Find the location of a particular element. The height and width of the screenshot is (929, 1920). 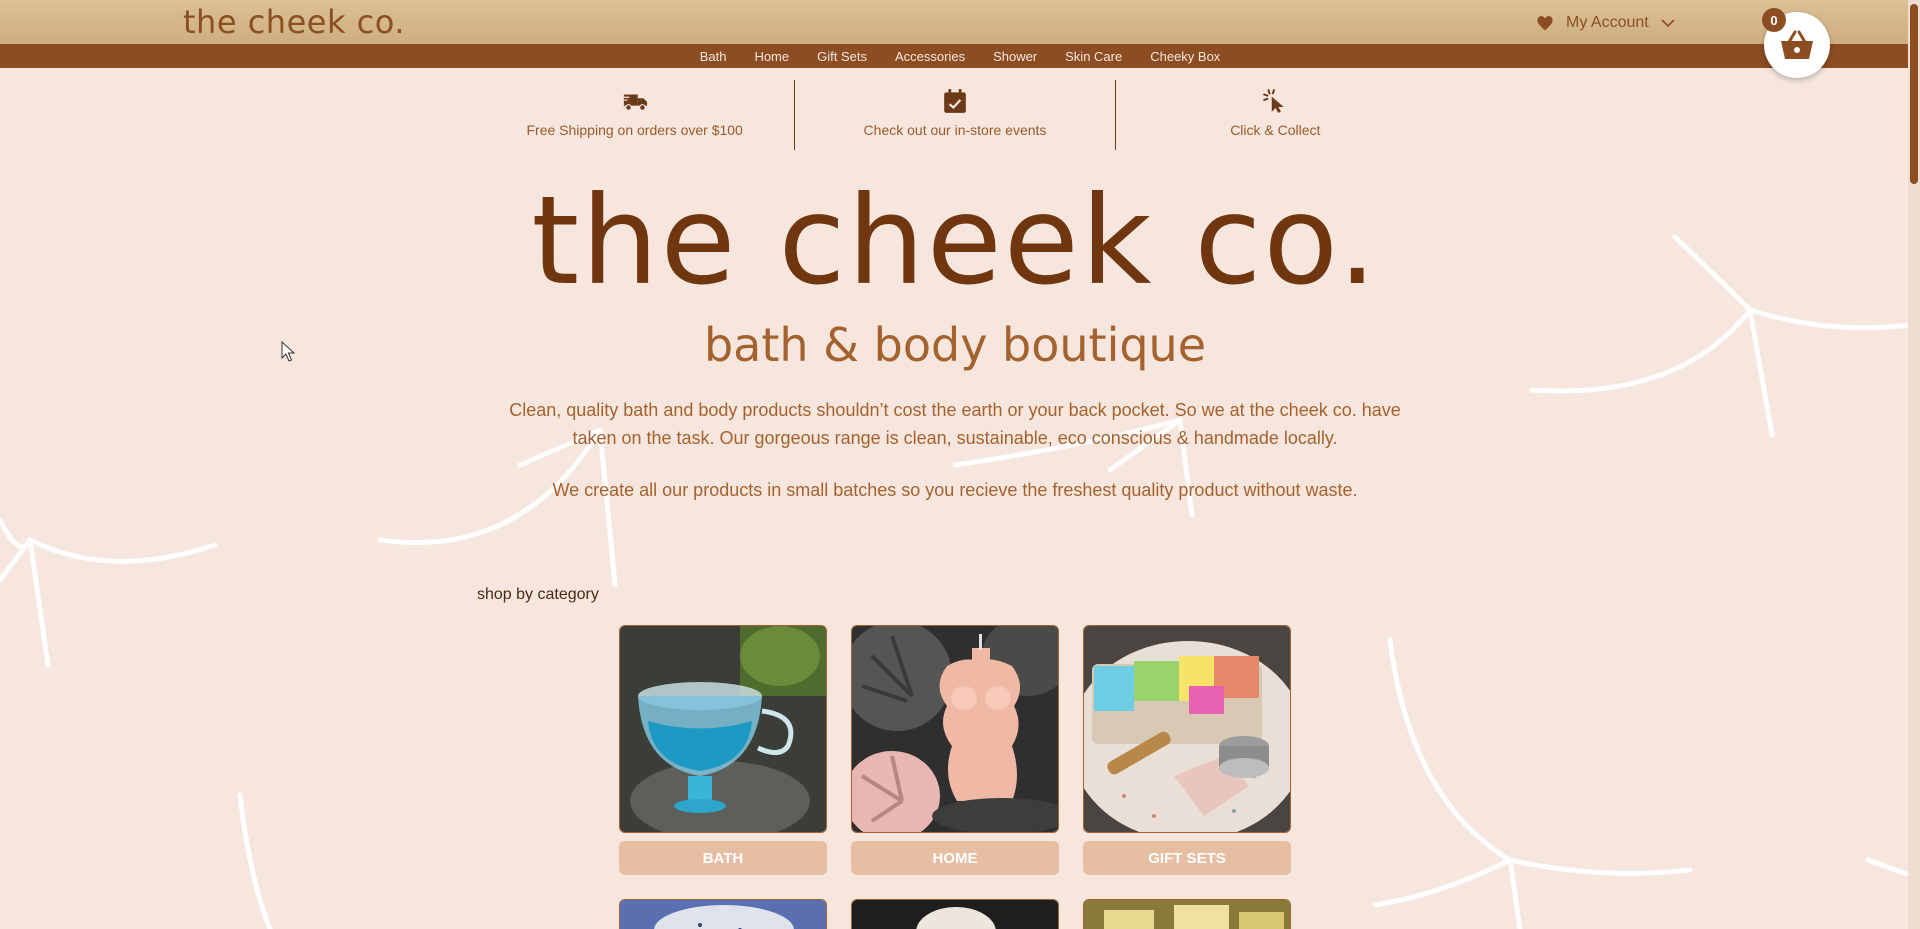

site-logo: the cheek co. is located at coordinates (294, 22).